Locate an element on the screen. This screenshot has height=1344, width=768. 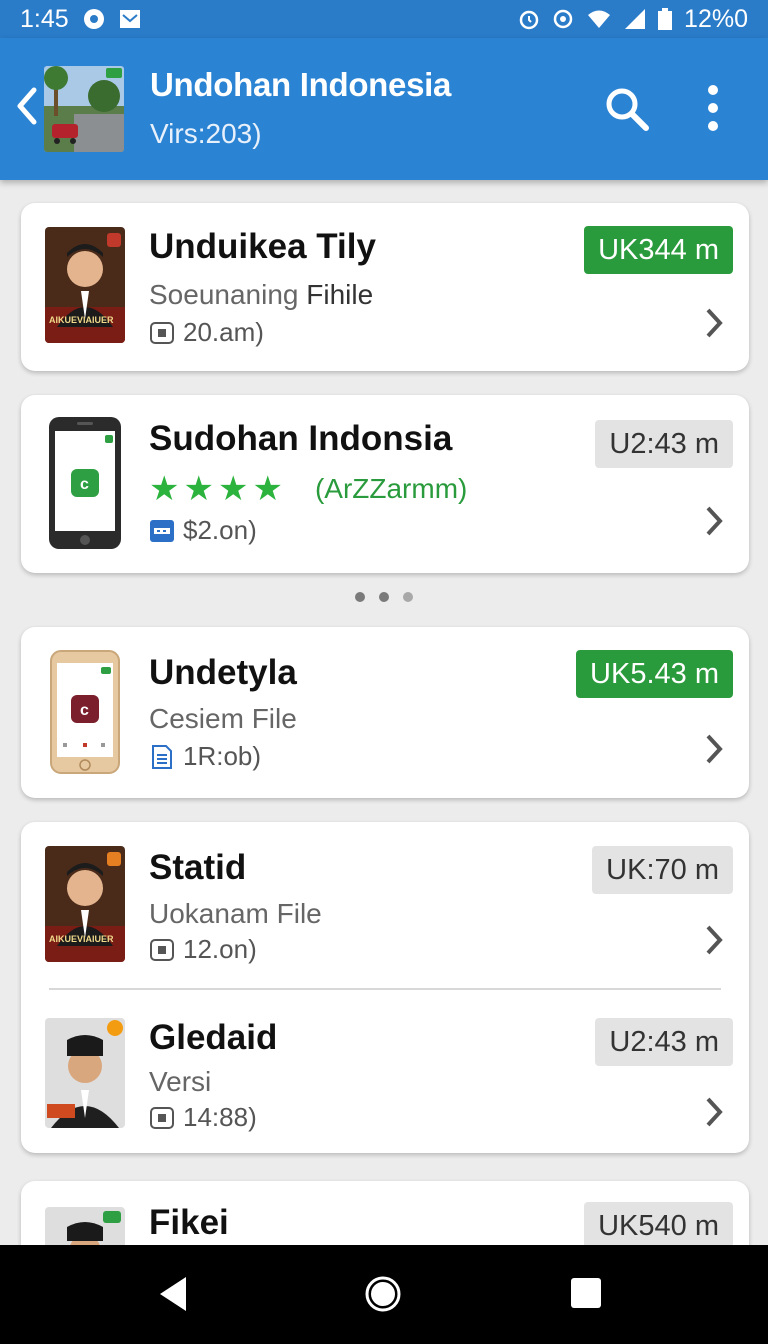
list-card: c Undetyla Cesiem File 1R:ob) UK5.43 m is located at coordinates (385, 712).